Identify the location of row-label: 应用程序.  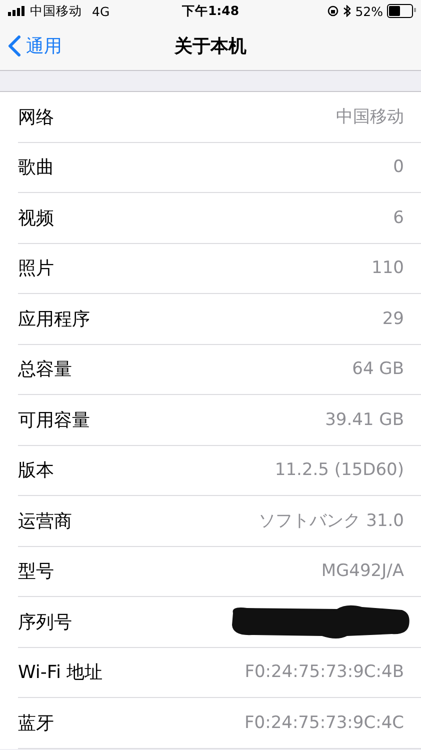
(54, 319).